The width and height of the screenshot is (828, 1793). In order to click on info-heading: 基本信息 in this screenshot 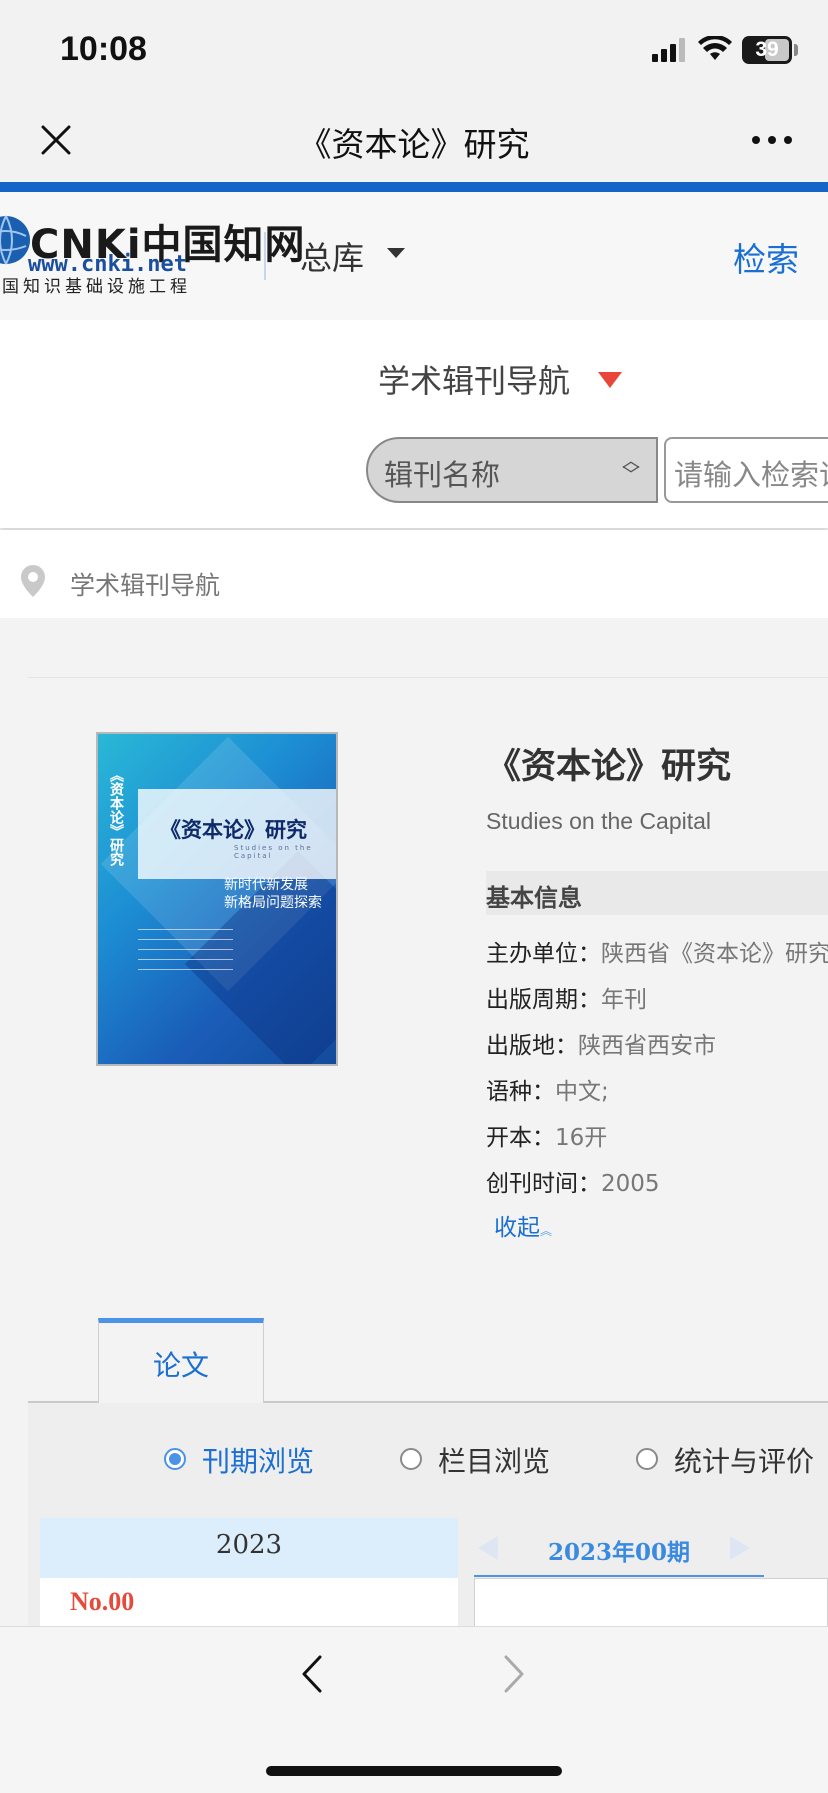, I will do `click(534, 898)`.